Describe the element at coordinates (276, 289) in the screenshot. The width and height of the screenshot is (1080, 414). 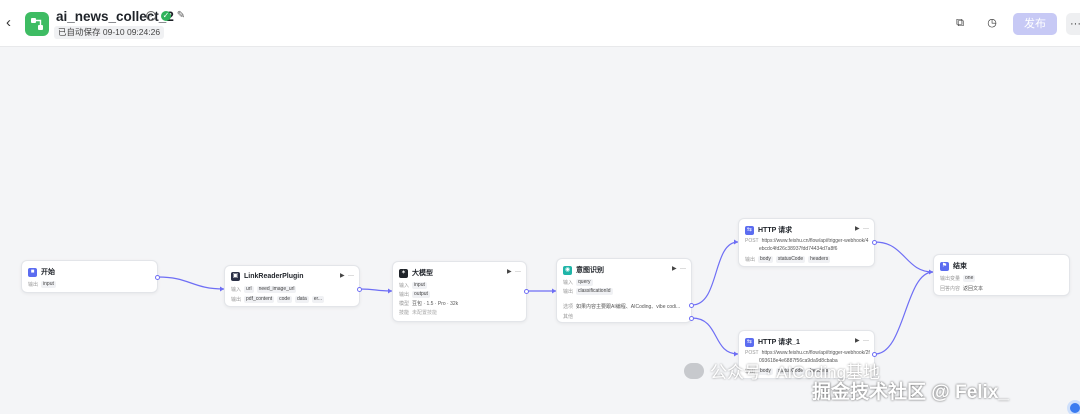
I see `input-tag: need_image_url` at that location.